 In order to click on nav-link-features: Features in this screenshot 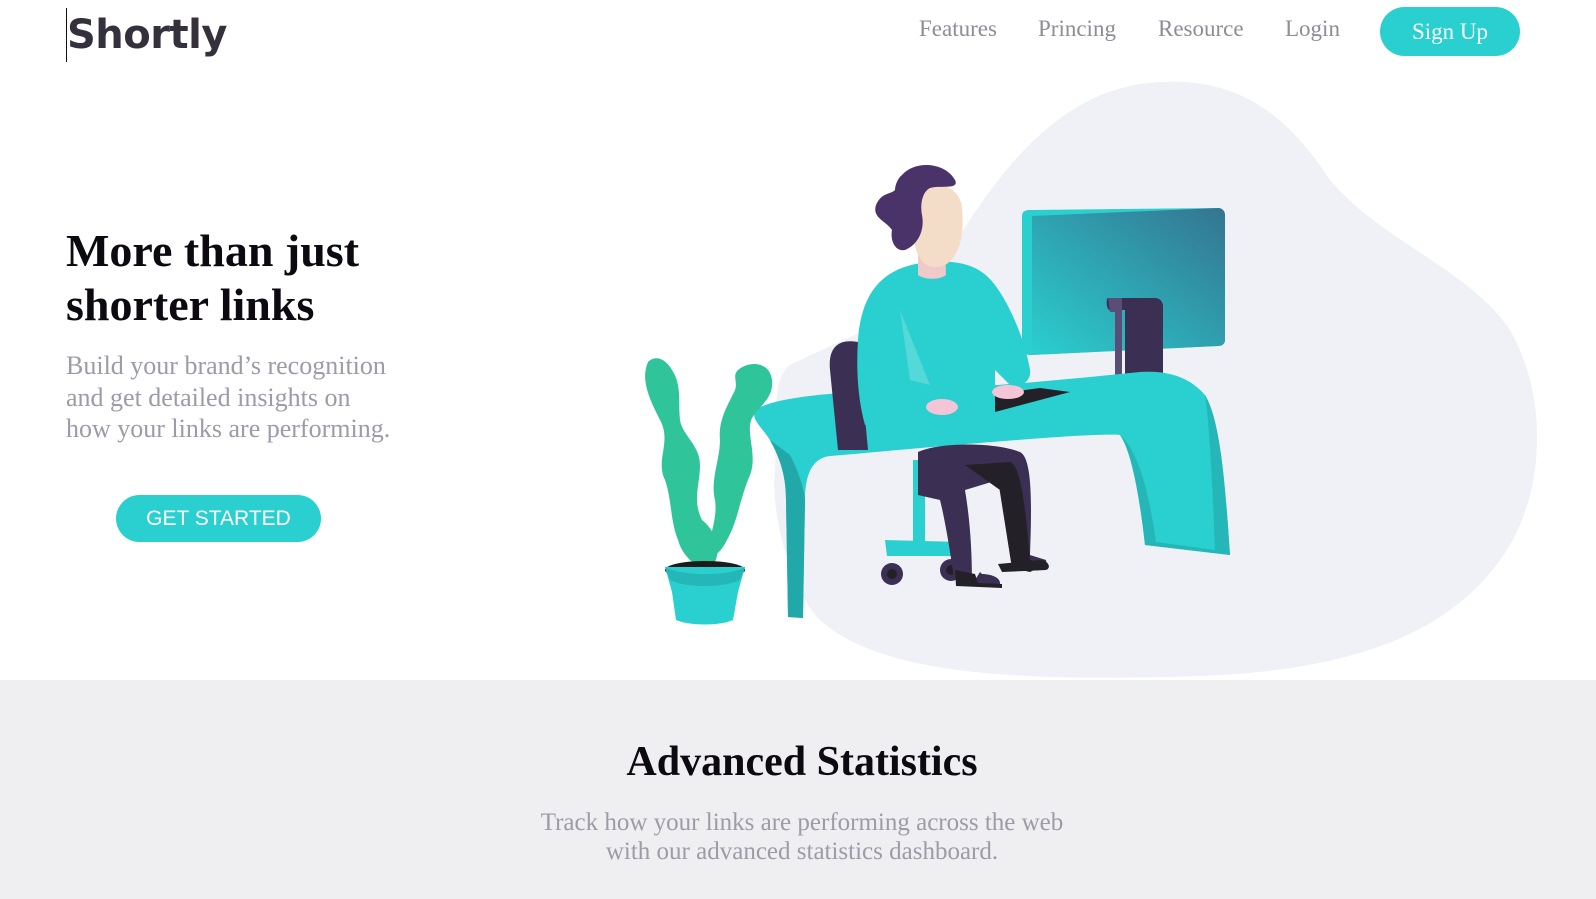, I will do `click(958, 29)`.